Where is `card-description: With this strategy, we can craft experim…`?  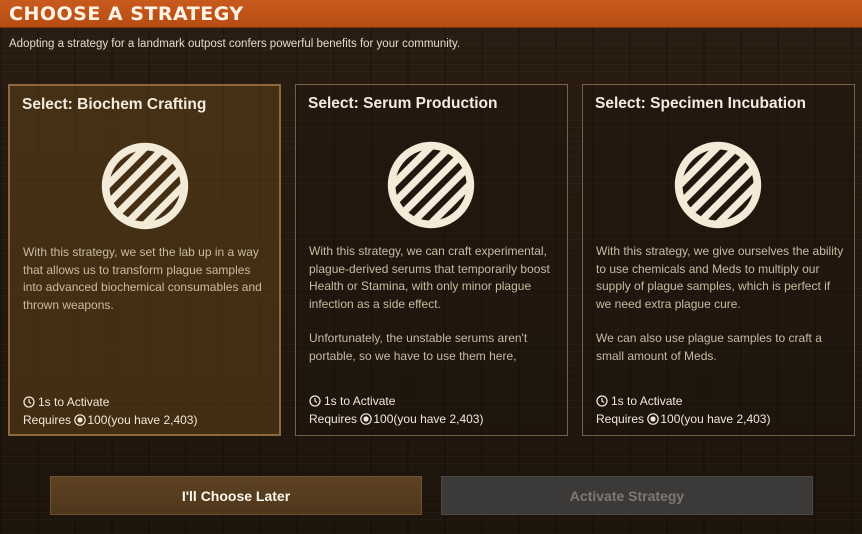
card-description: With this strategy, we can craft experim… is located at coordinates (434, 312).